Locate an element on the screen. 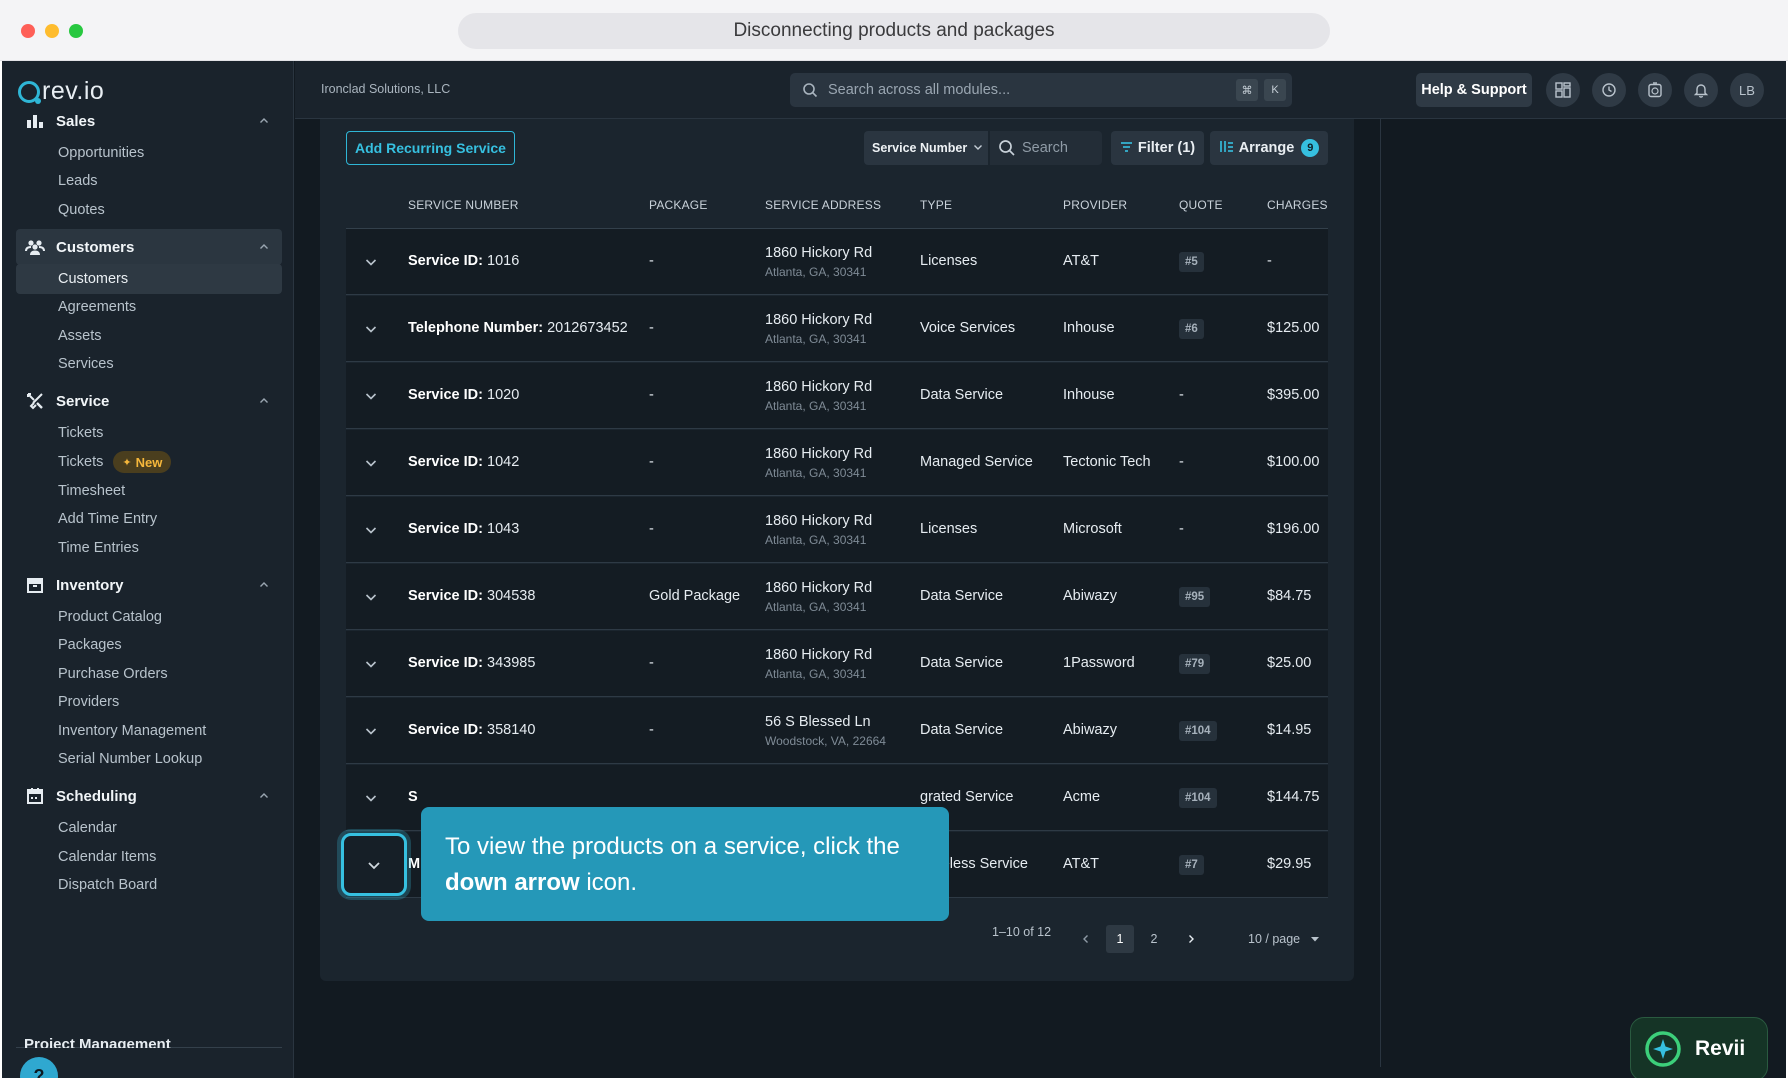  sidebar-section-project-management: Project Management is located at coordinates (97, 1042).